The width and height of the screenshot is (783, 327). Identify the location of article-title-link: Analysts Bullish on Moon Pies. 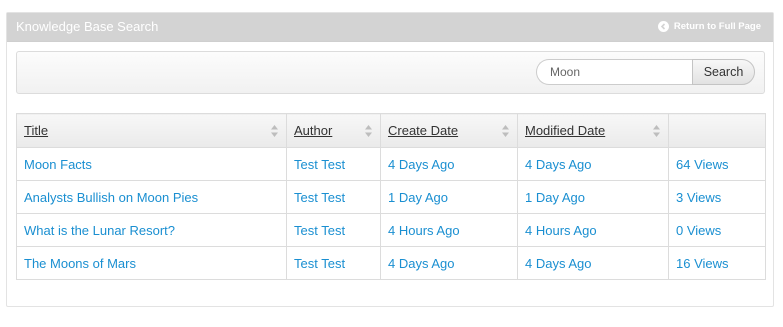
(111, 197).